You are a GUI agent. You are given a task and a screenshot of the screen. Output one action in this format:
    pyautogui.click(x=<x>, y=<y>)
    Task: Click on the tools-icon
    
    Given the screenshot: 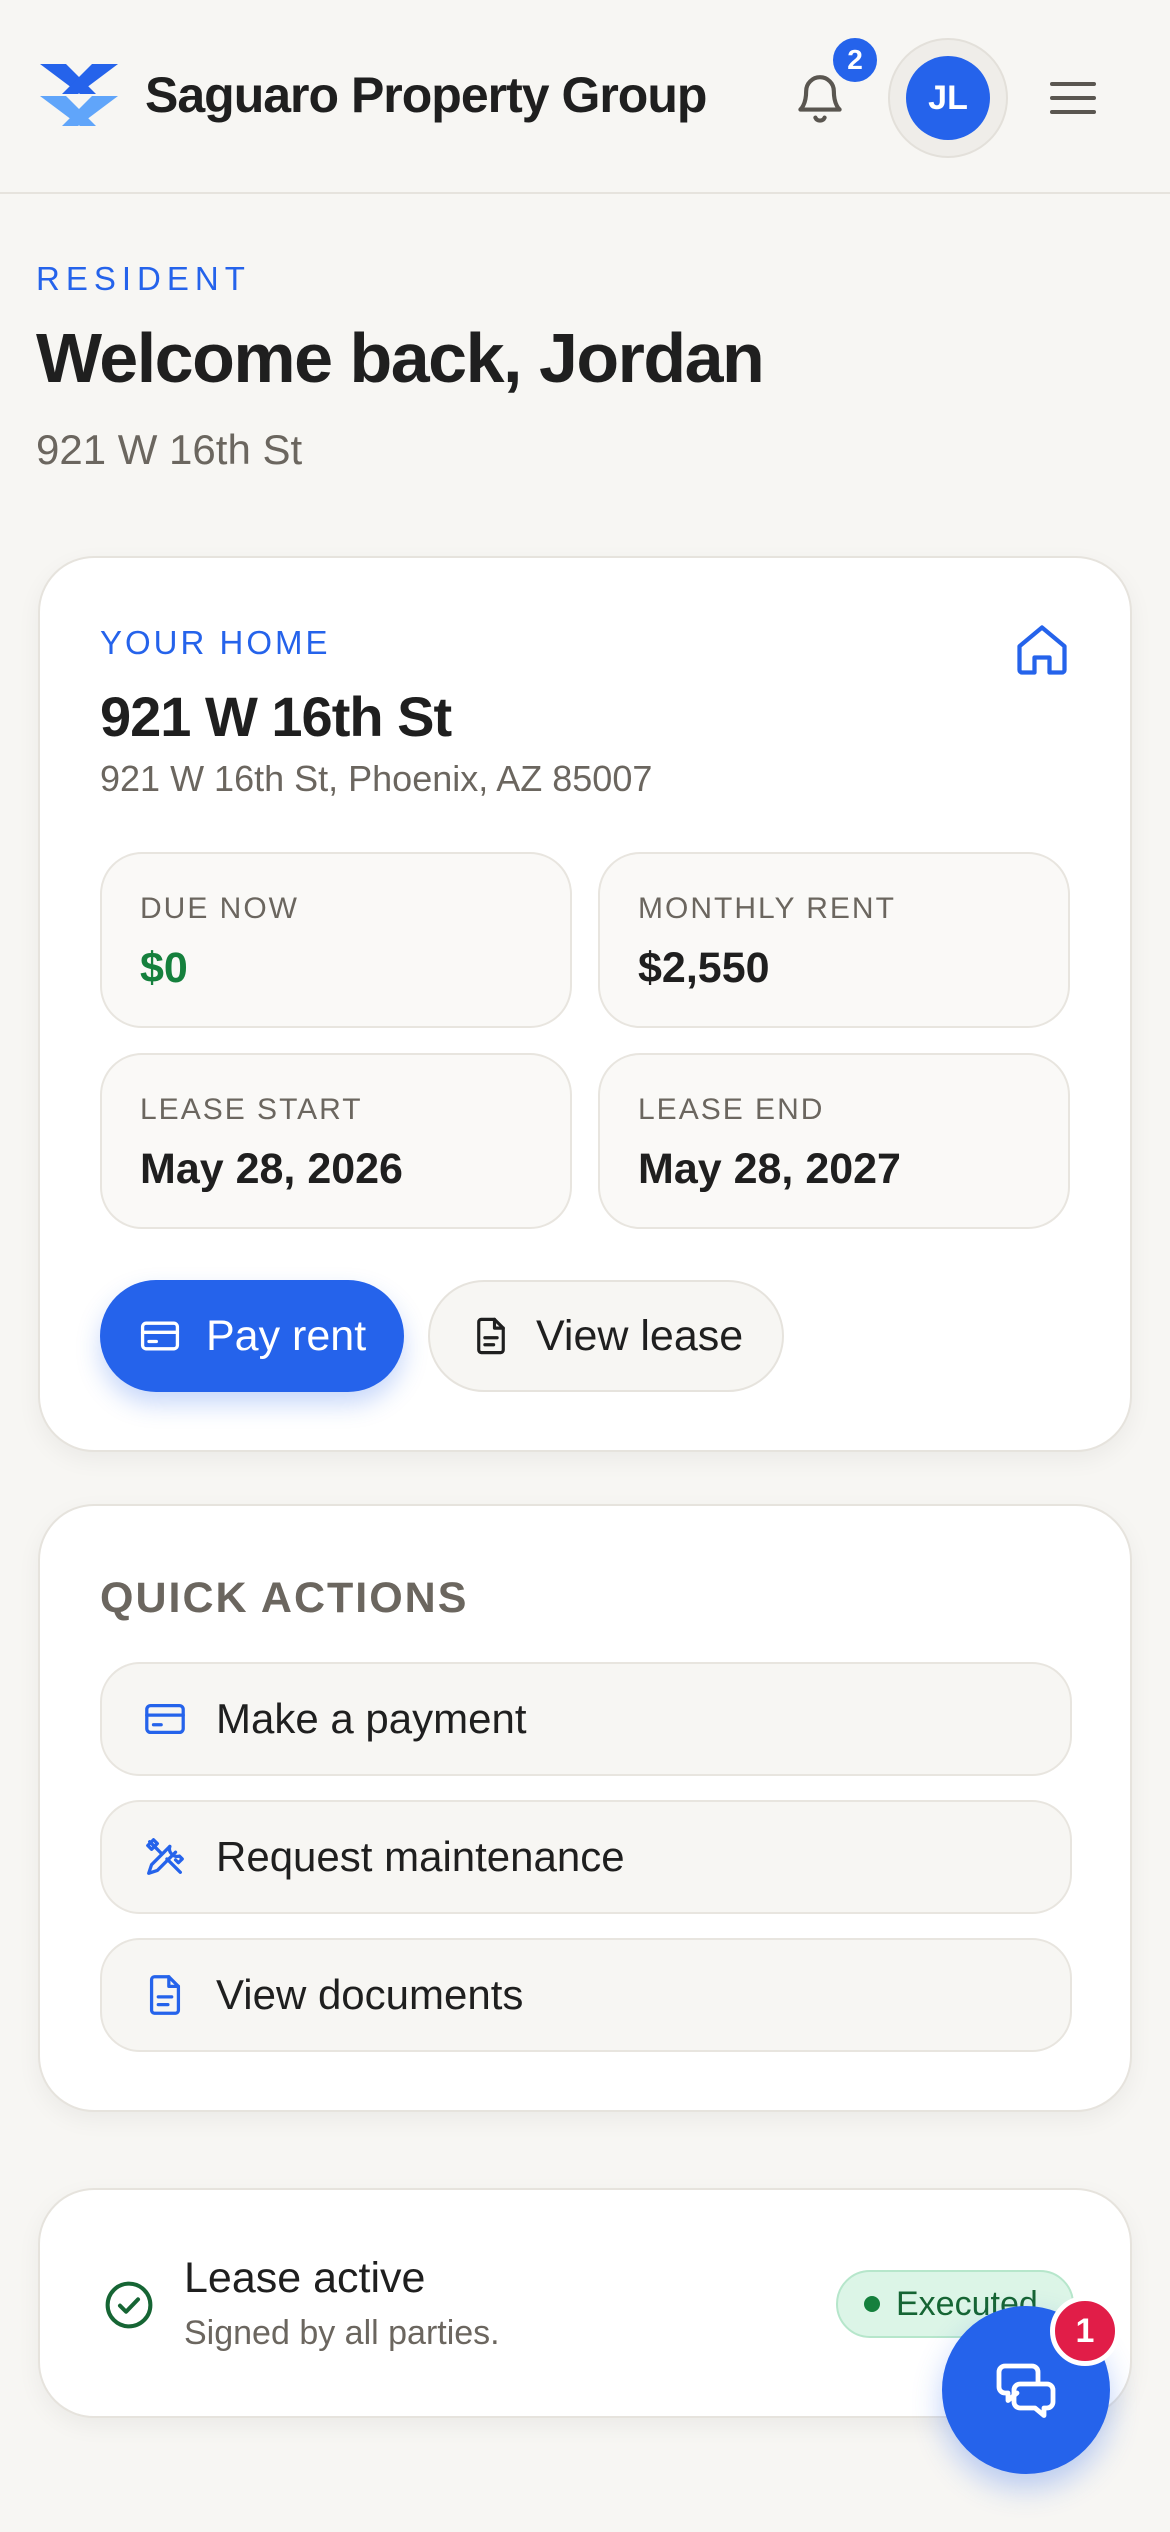 What is the action you would take?
    pyautogui.click(x=165, y=1856)
    